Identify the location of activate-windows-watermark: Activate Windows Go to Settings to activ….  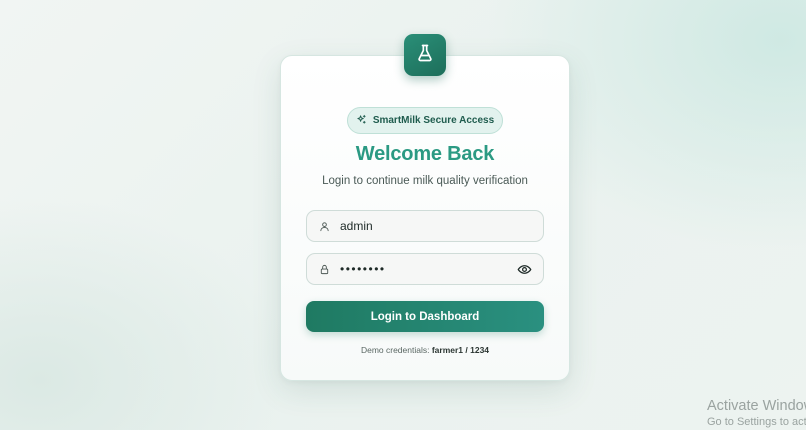
(756, 414).